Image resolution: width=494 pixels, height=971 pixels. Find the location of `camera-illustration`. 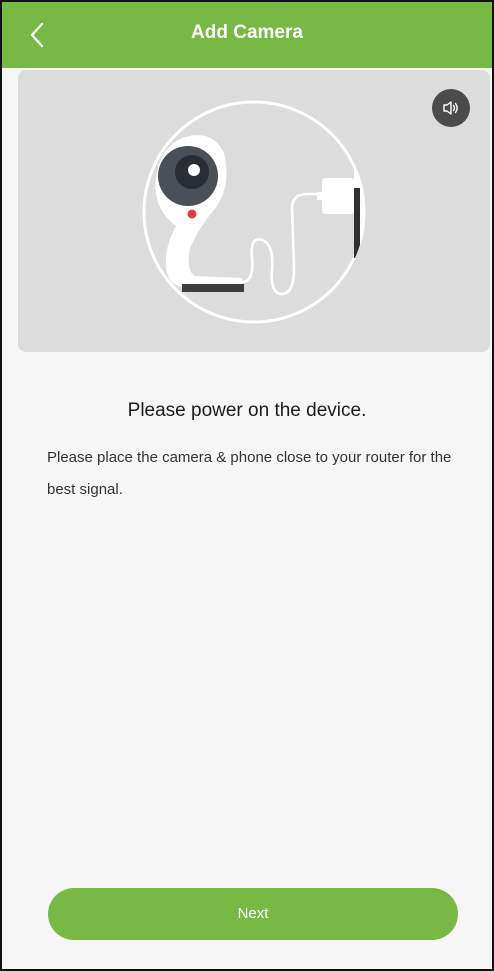

camera-illustration is located at coordinates (254, 212).